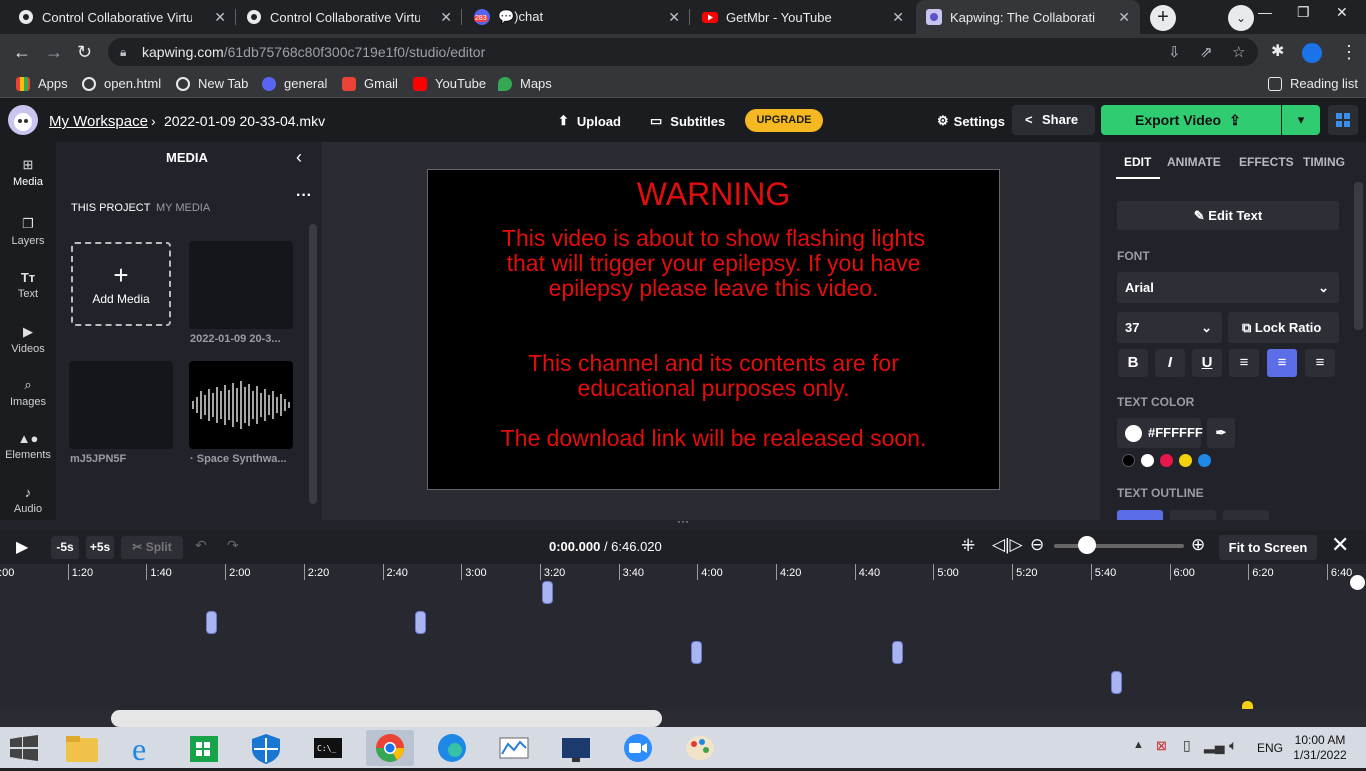 The image size is (1366, 771). What do you see at coordinates (1228, 287) in the screenshot?
I see `font-select: Arial ⌄` at bounding box center [1228, 287].